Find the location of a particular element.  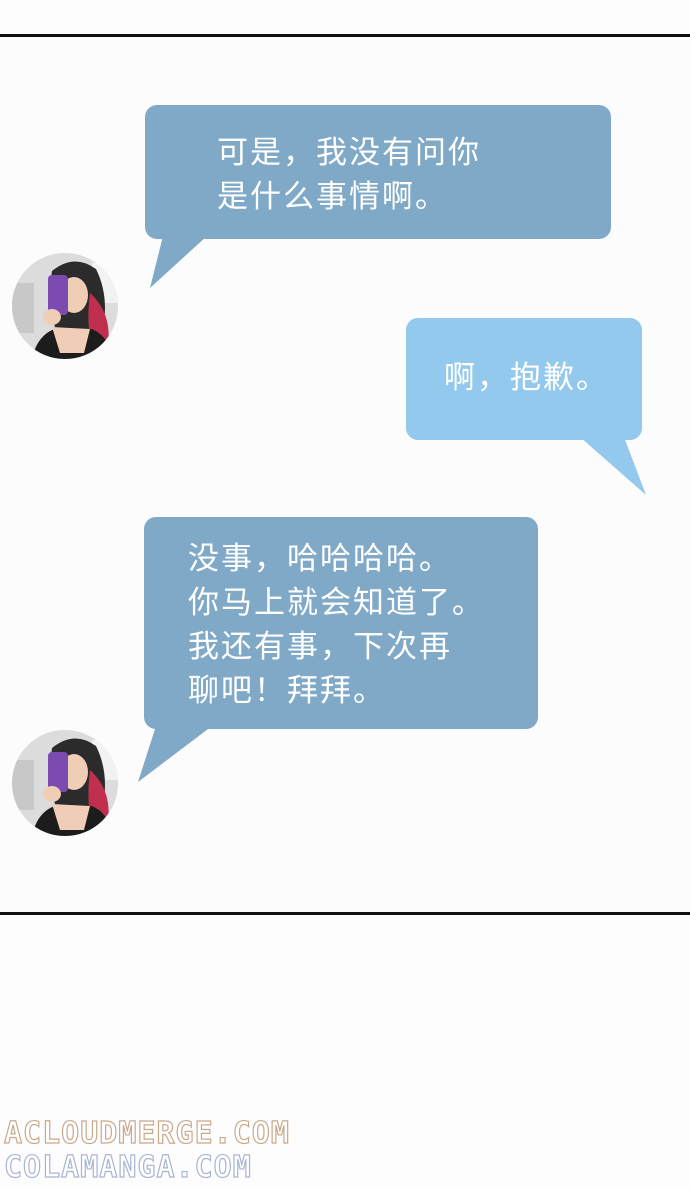

message-line: 是什么事情啊。 is located at coordinates (332, 197).